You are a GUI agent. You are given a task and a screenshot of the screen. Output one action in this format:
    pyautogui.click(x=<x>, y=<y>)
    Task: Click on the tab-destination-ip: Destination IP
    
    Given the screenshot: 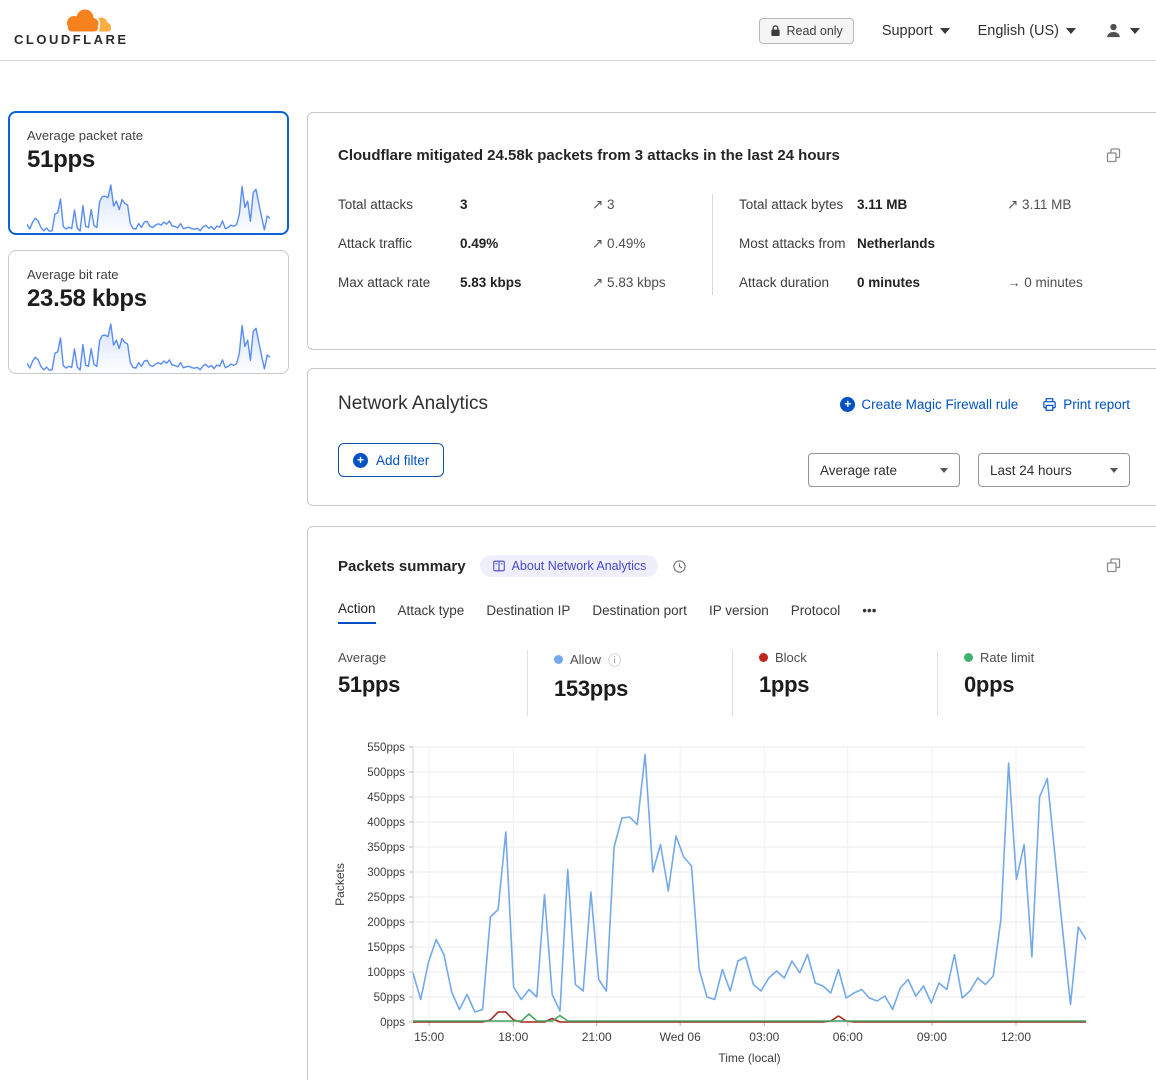 What is the action you would take?
    pyautogui.click(x=528, y=613)
    